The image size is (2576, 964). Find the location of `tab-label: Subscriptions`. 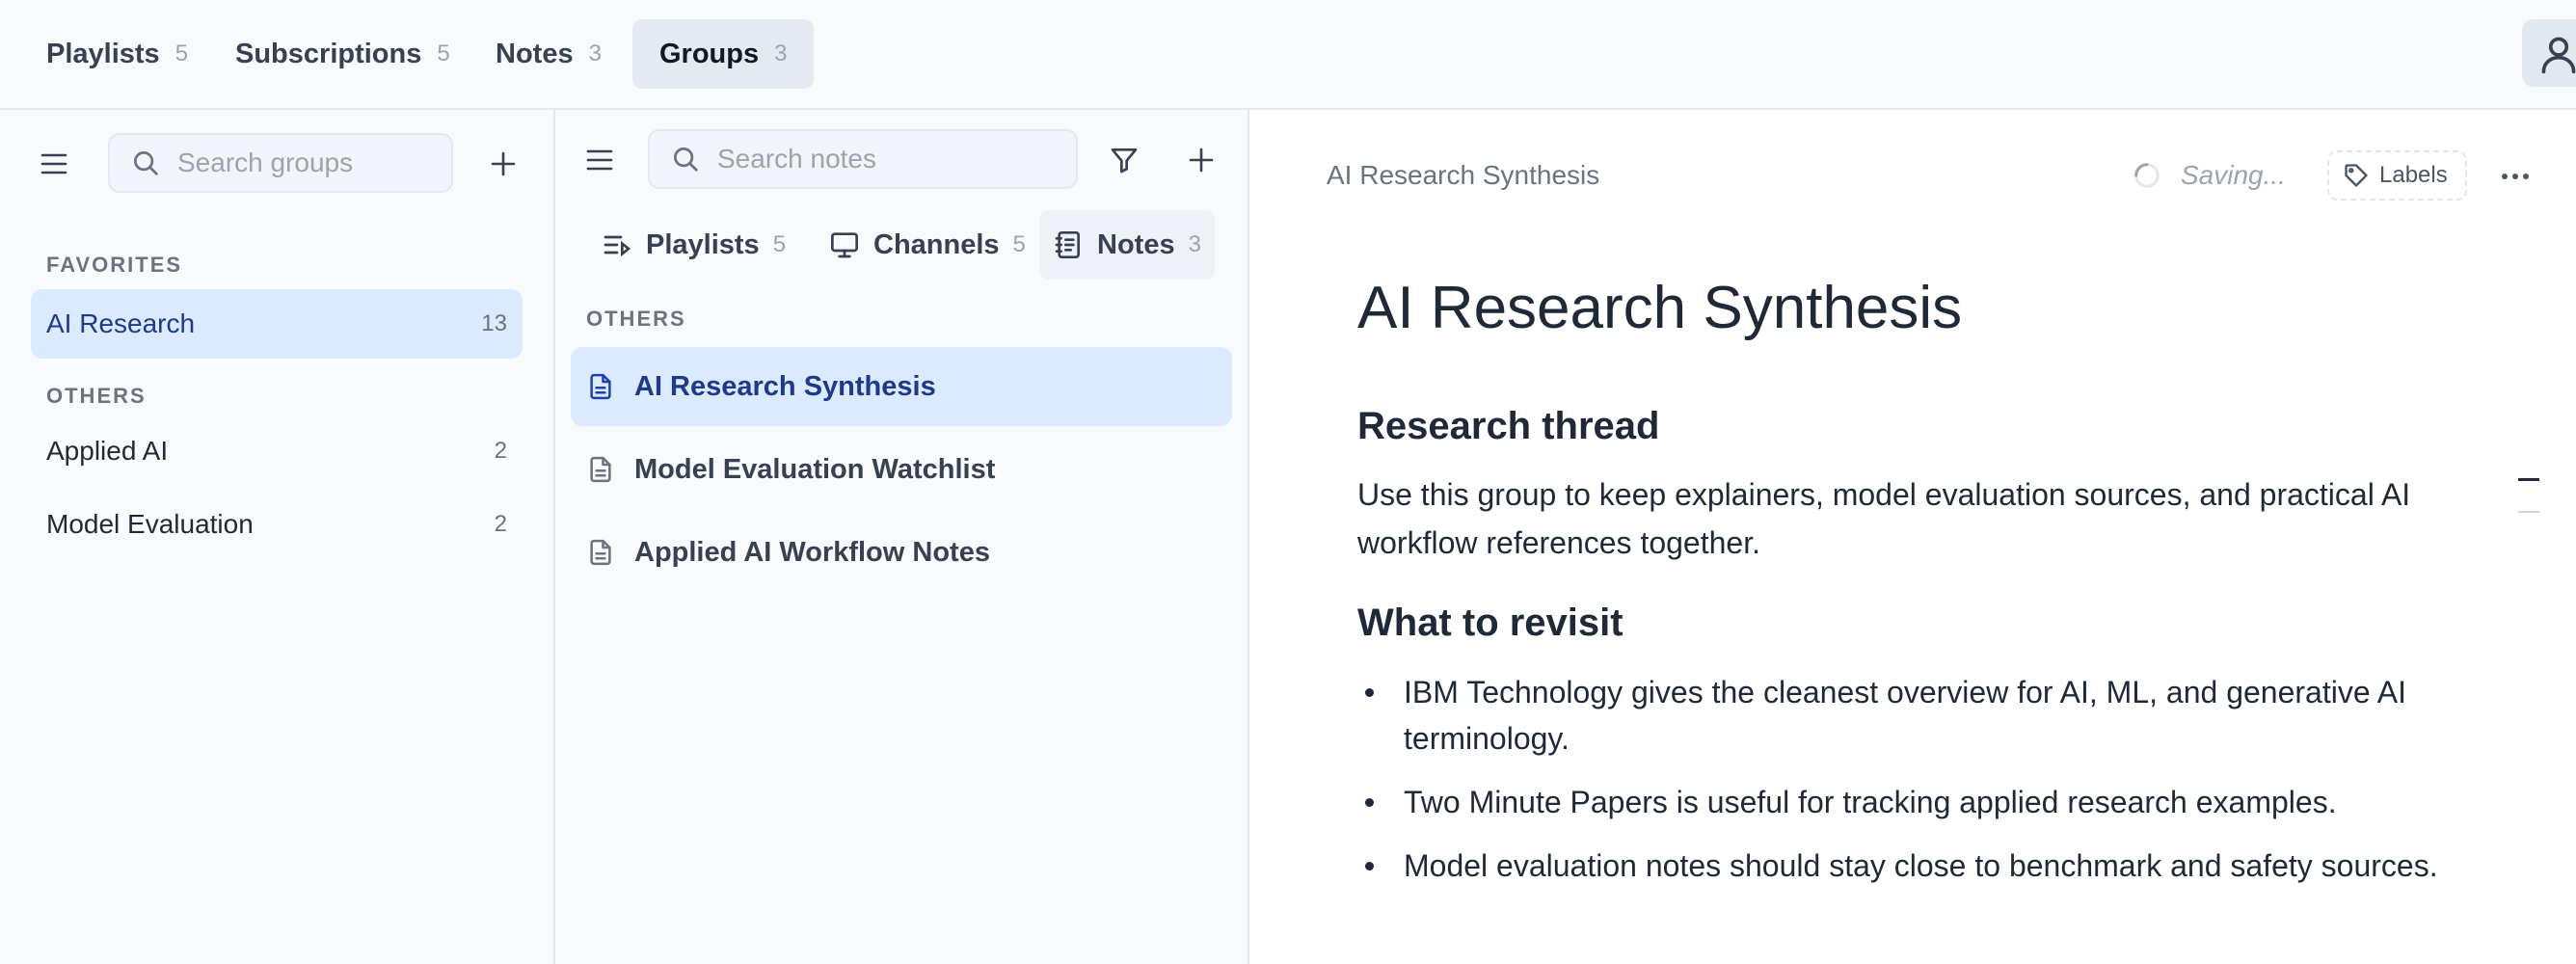

tab-label: Subscriptions is located at coordinates (329, 53).